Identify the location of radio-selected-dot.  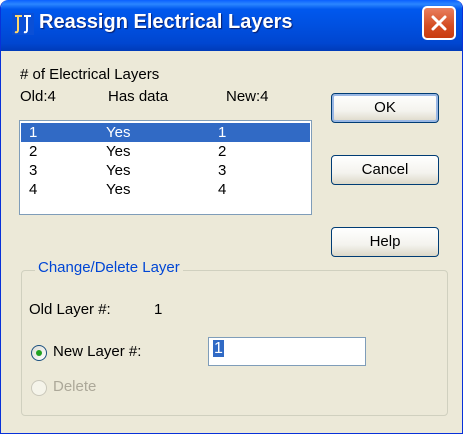
(39, 353).